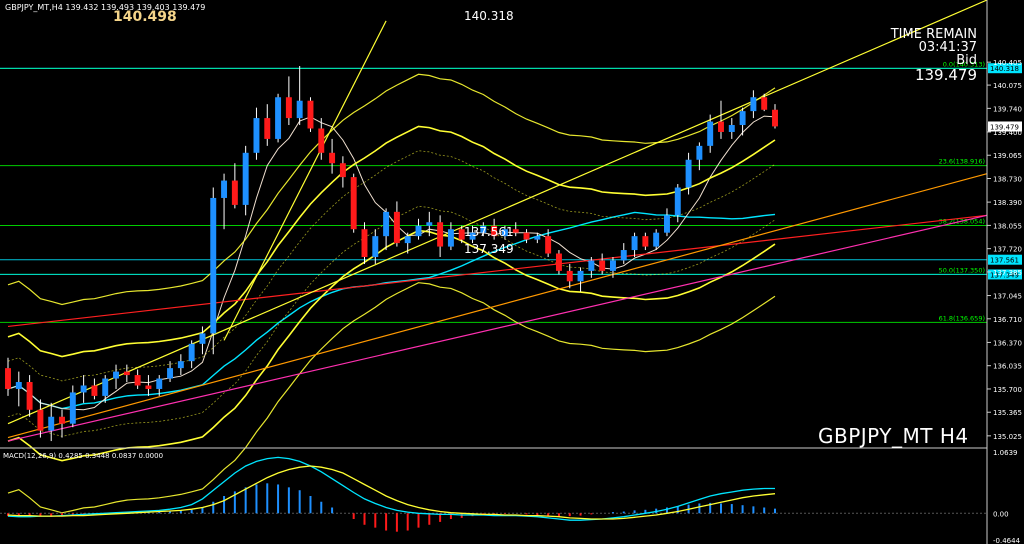  What do you see at coordinates (1007, 540) in the screenshot?
I see `macd-tick-label: -0.4644` at bounding box center [1007, 540].